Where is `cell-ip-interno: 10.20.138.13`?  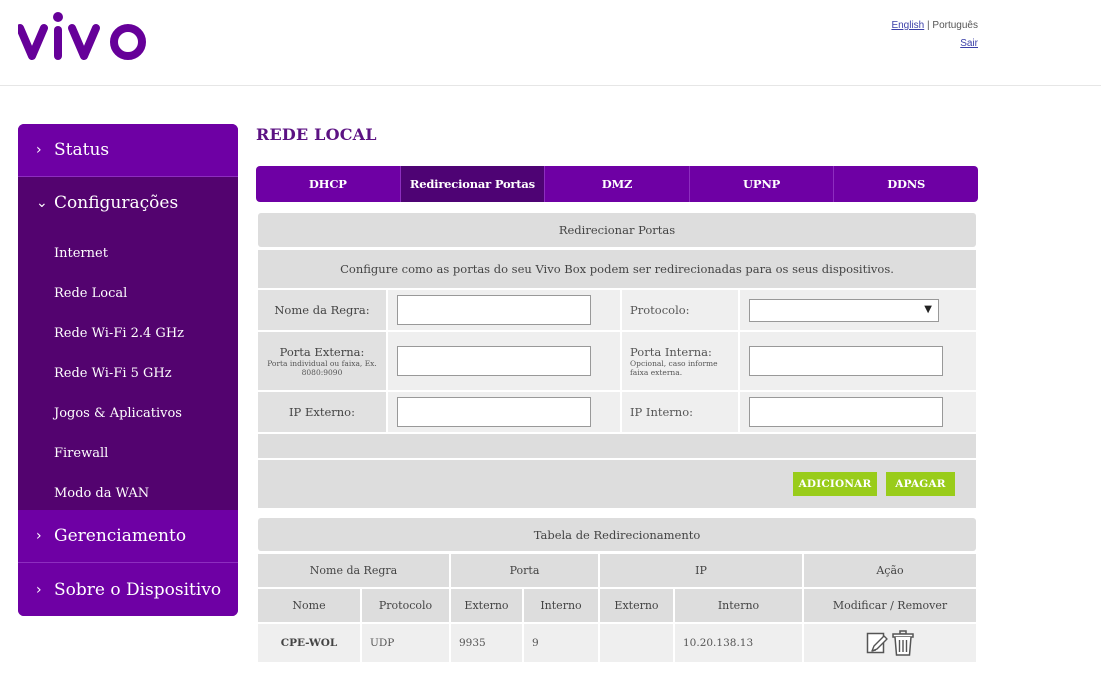 cell-ip-interno: 10.20.138.13 is located at coordinates (738, 643).